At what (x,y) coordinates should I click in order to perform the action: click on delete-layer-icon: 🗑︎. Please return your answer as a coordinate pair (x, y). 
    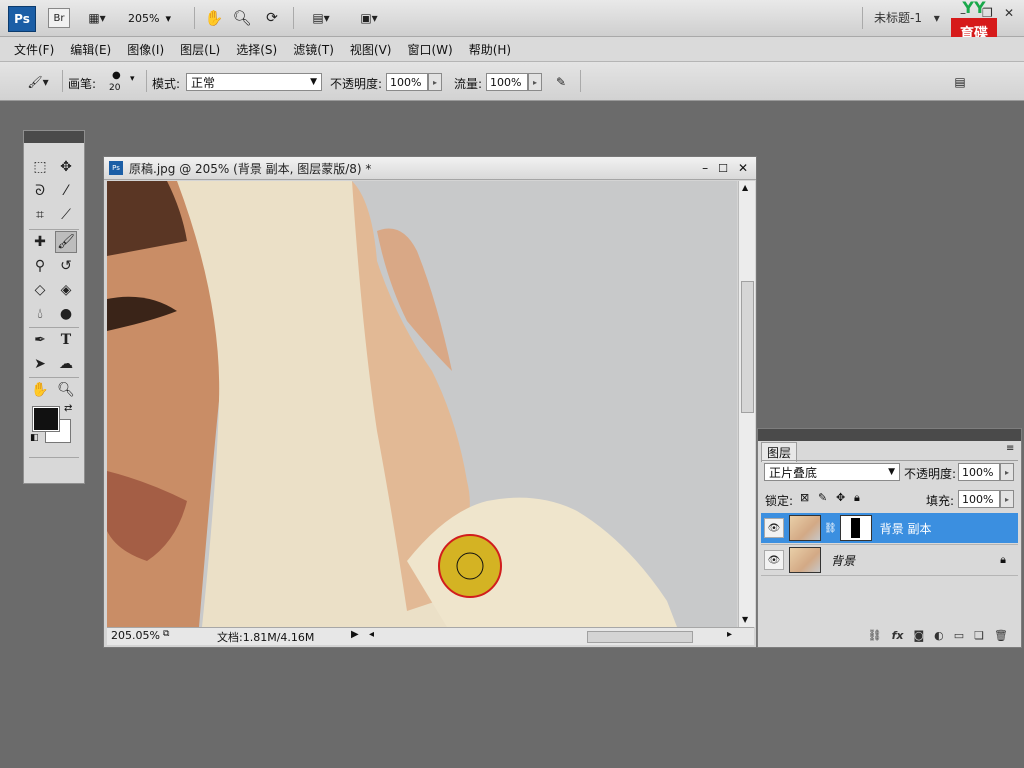
    Looking at the image, I should click on (1001, 635).